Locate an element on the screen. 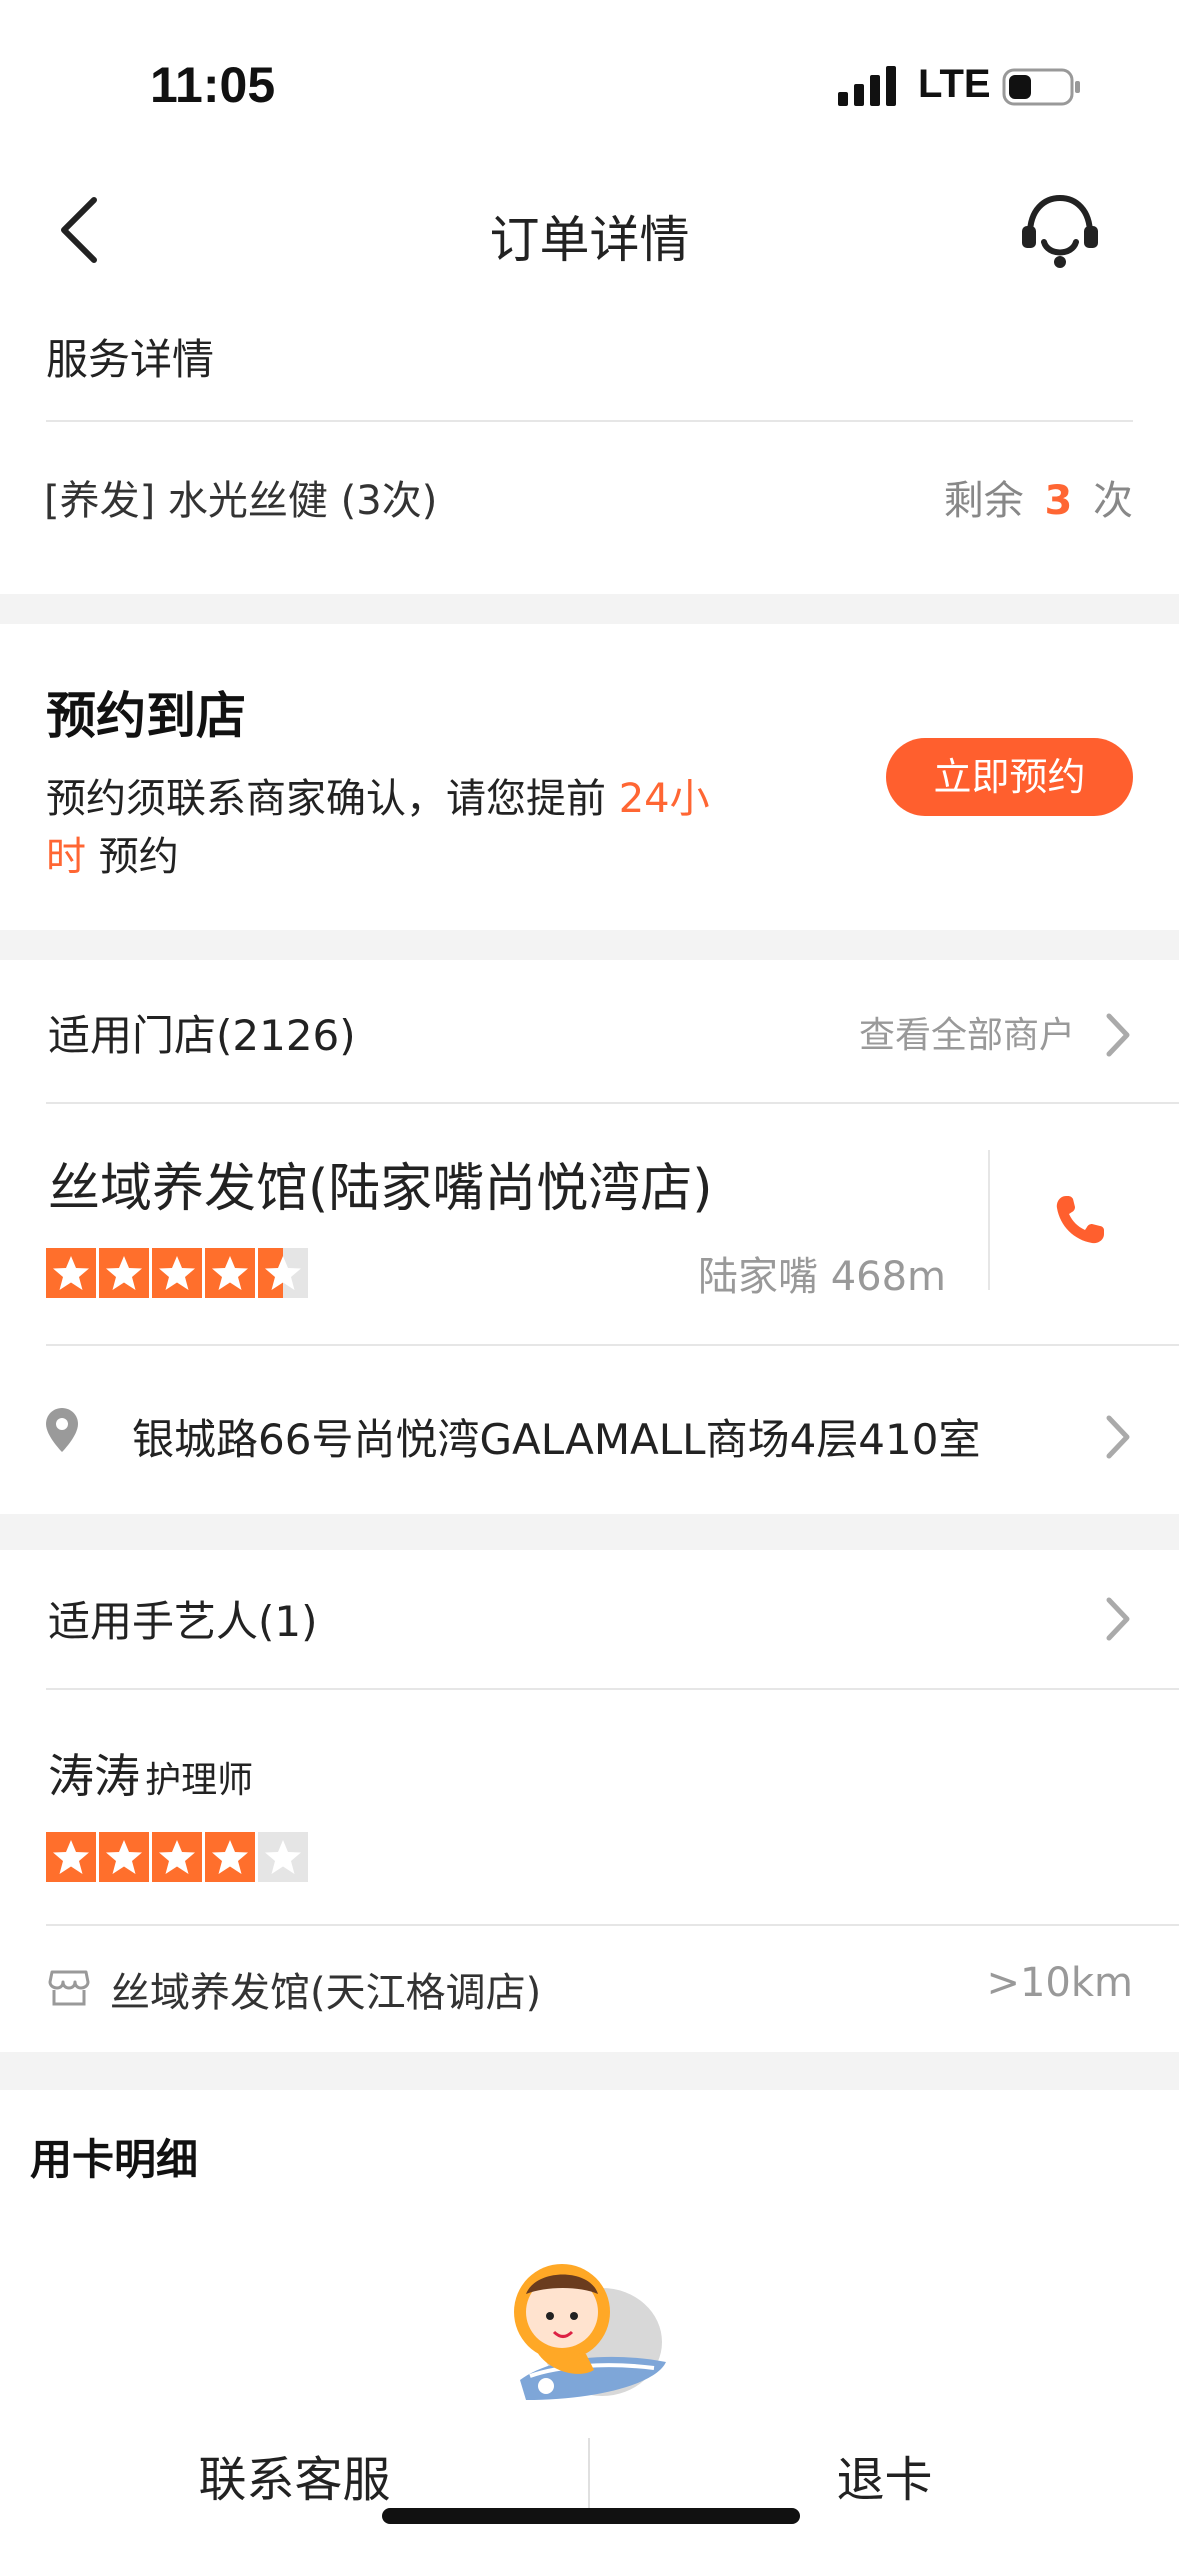  nav-bar: 订单详情 is located at coordinates (589, 228).